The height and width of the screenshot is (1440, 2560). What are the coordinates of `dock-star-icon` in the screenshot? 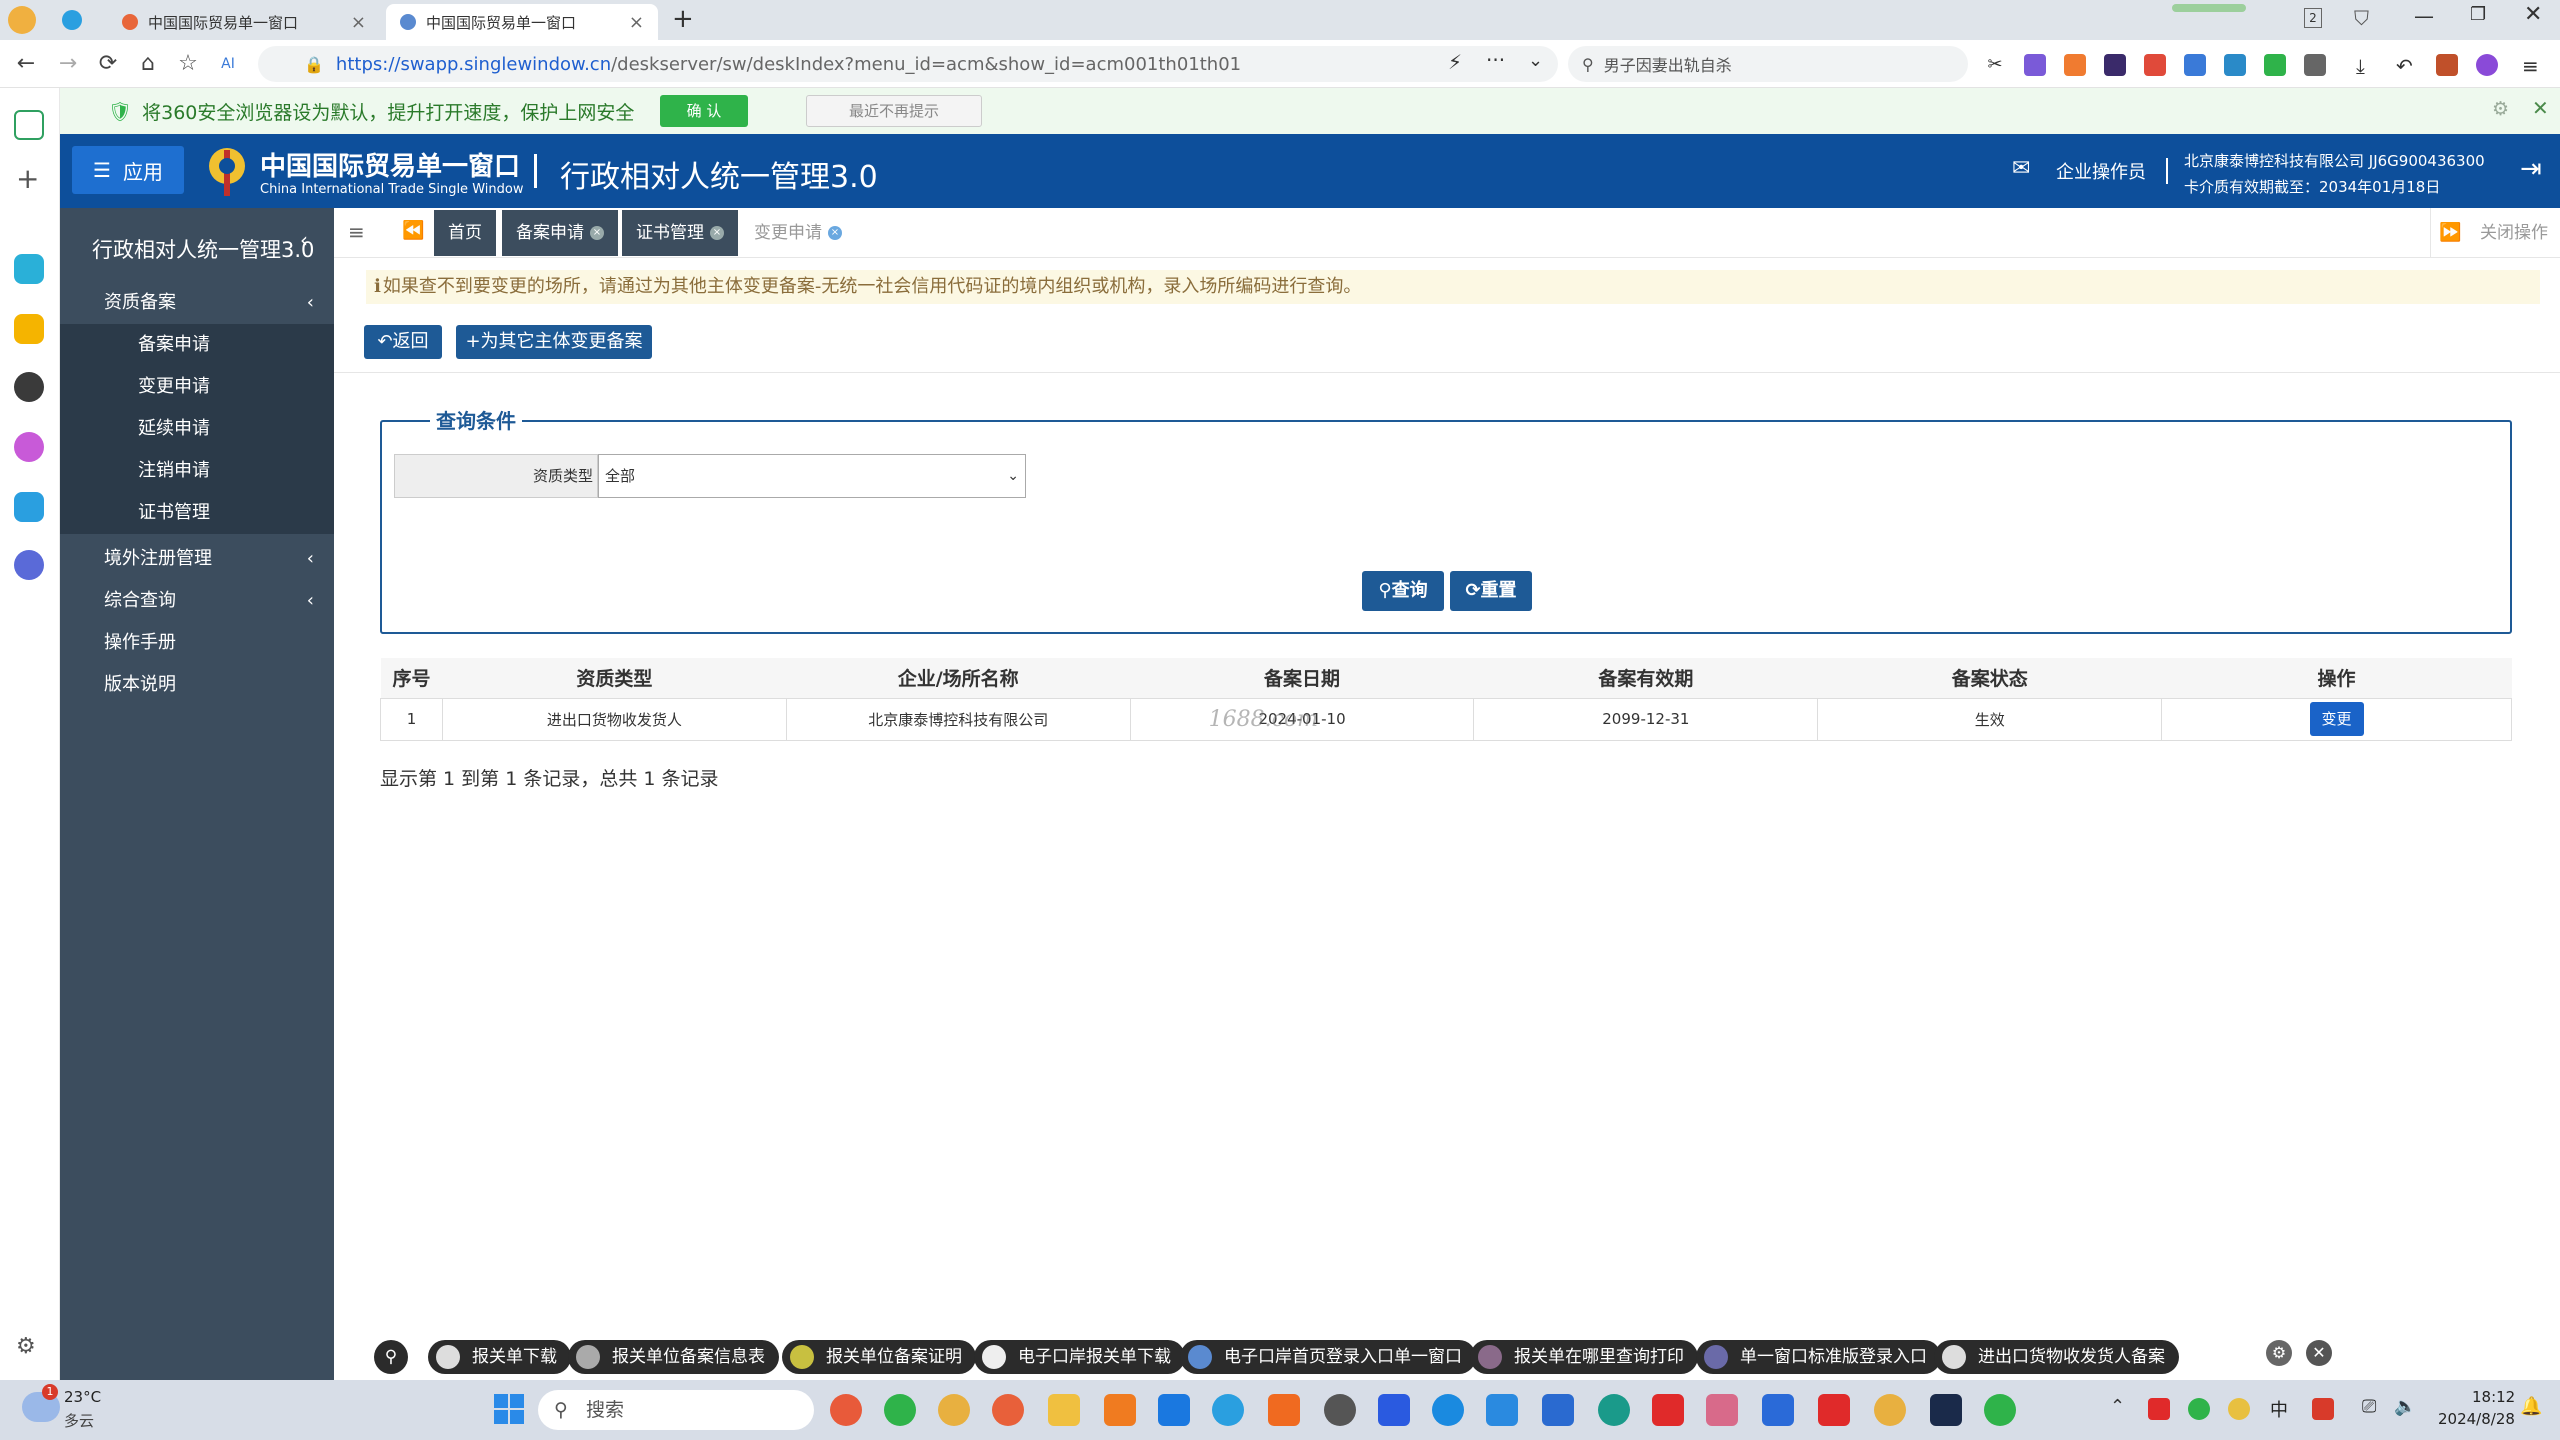 It's located at (29, 329).